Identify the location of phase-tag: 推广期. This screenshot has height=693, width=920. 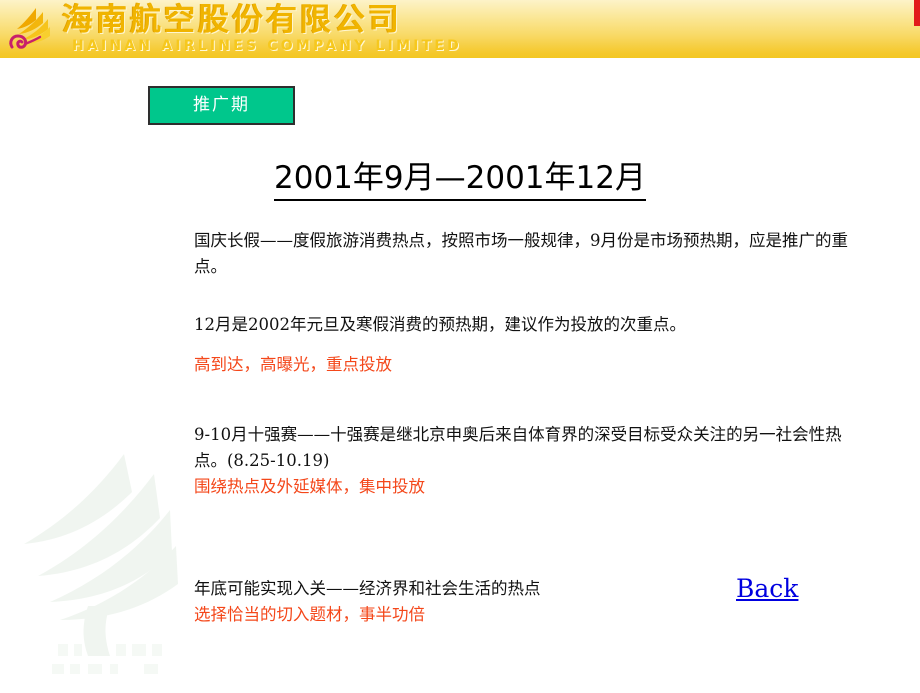
(221, 105).